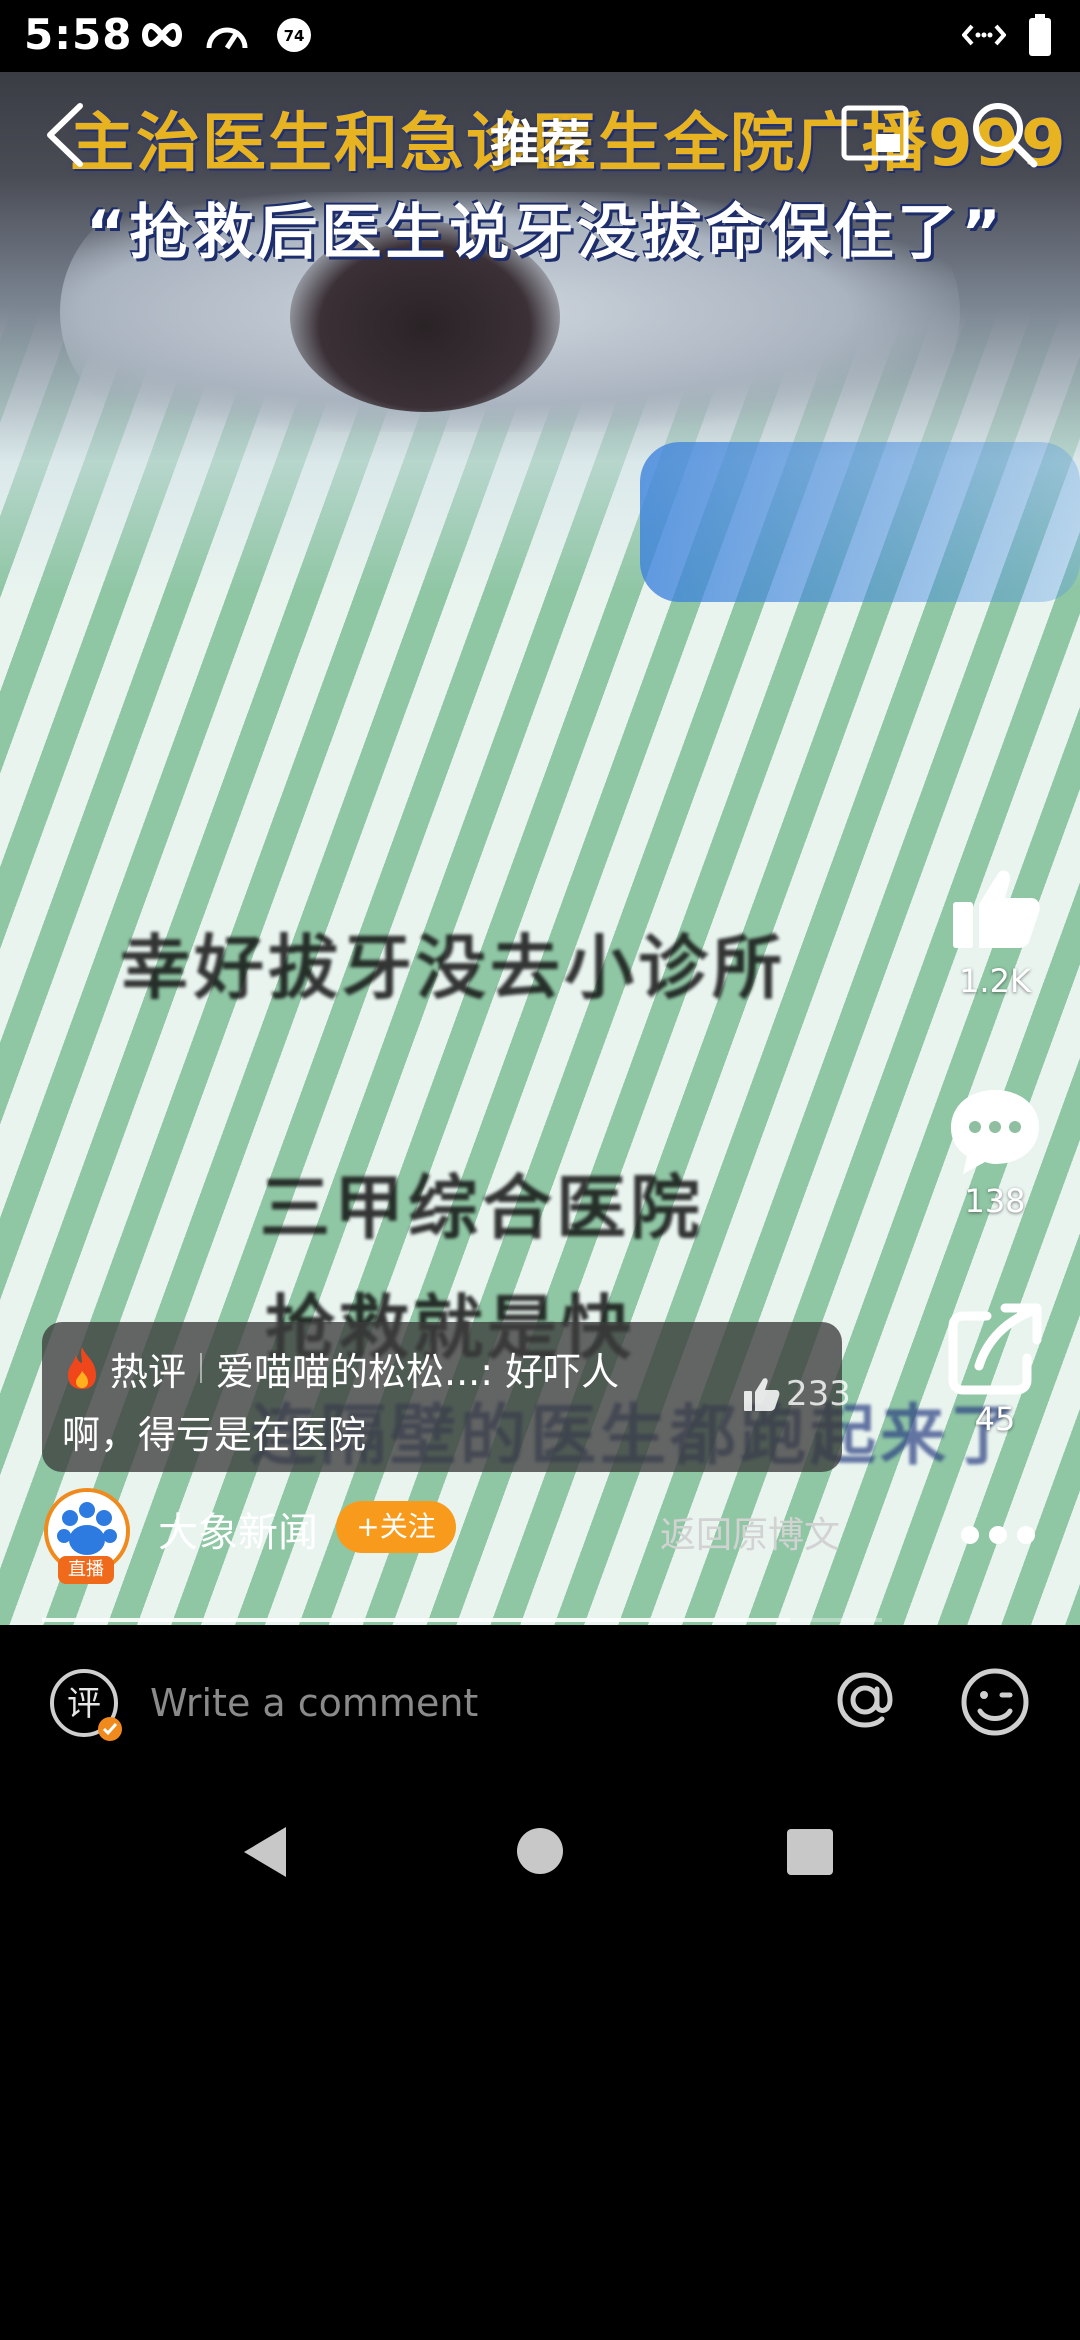 Image resolution: width=1080 pixels, height=2340 pixels. I want to click on nav-back-icon, so click(265, 1852).